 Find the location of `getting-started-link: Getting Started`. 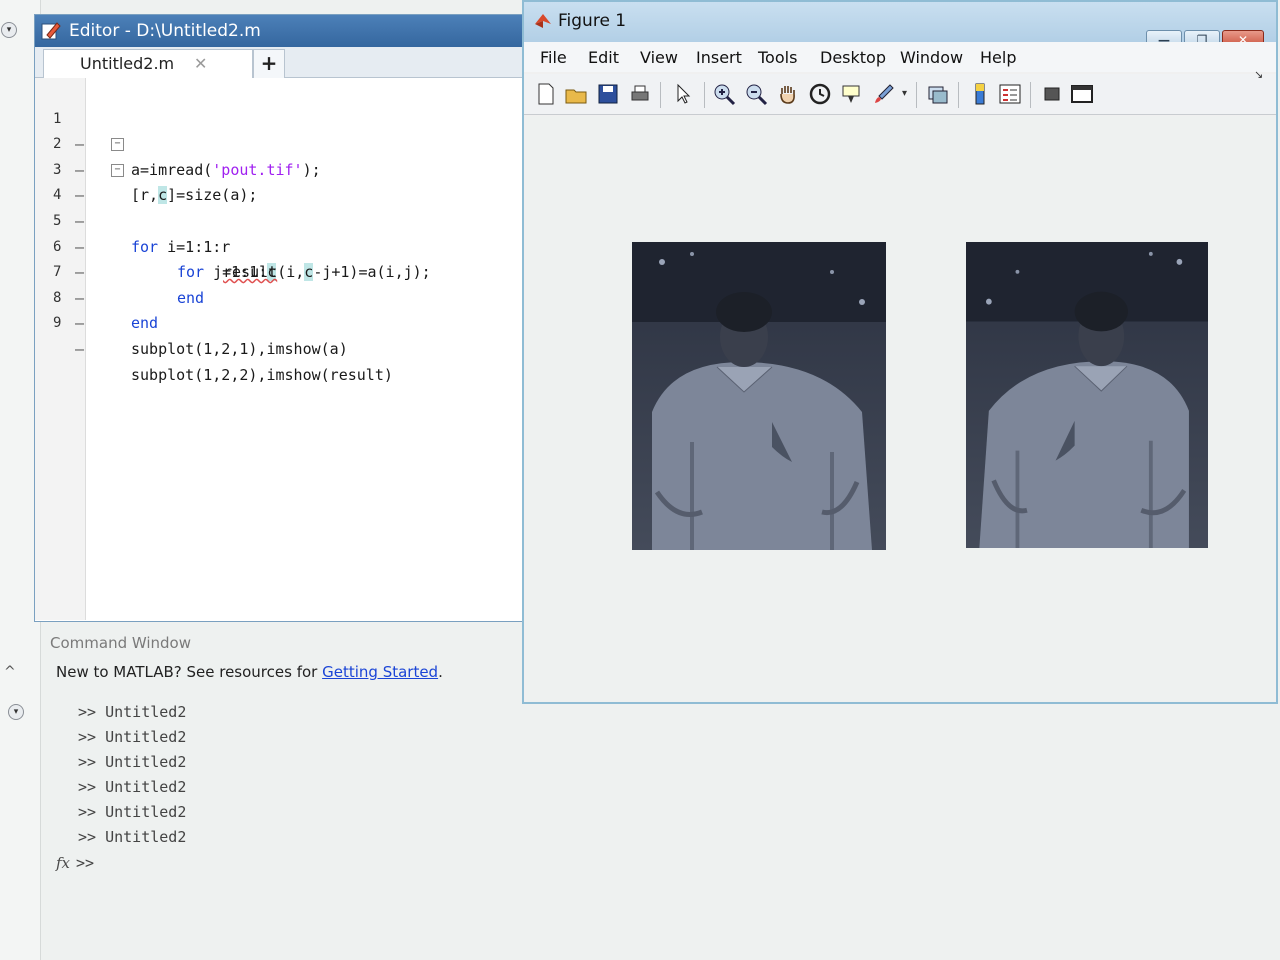

getting-started-link: Getting Started is located at coordinates (380, 672).